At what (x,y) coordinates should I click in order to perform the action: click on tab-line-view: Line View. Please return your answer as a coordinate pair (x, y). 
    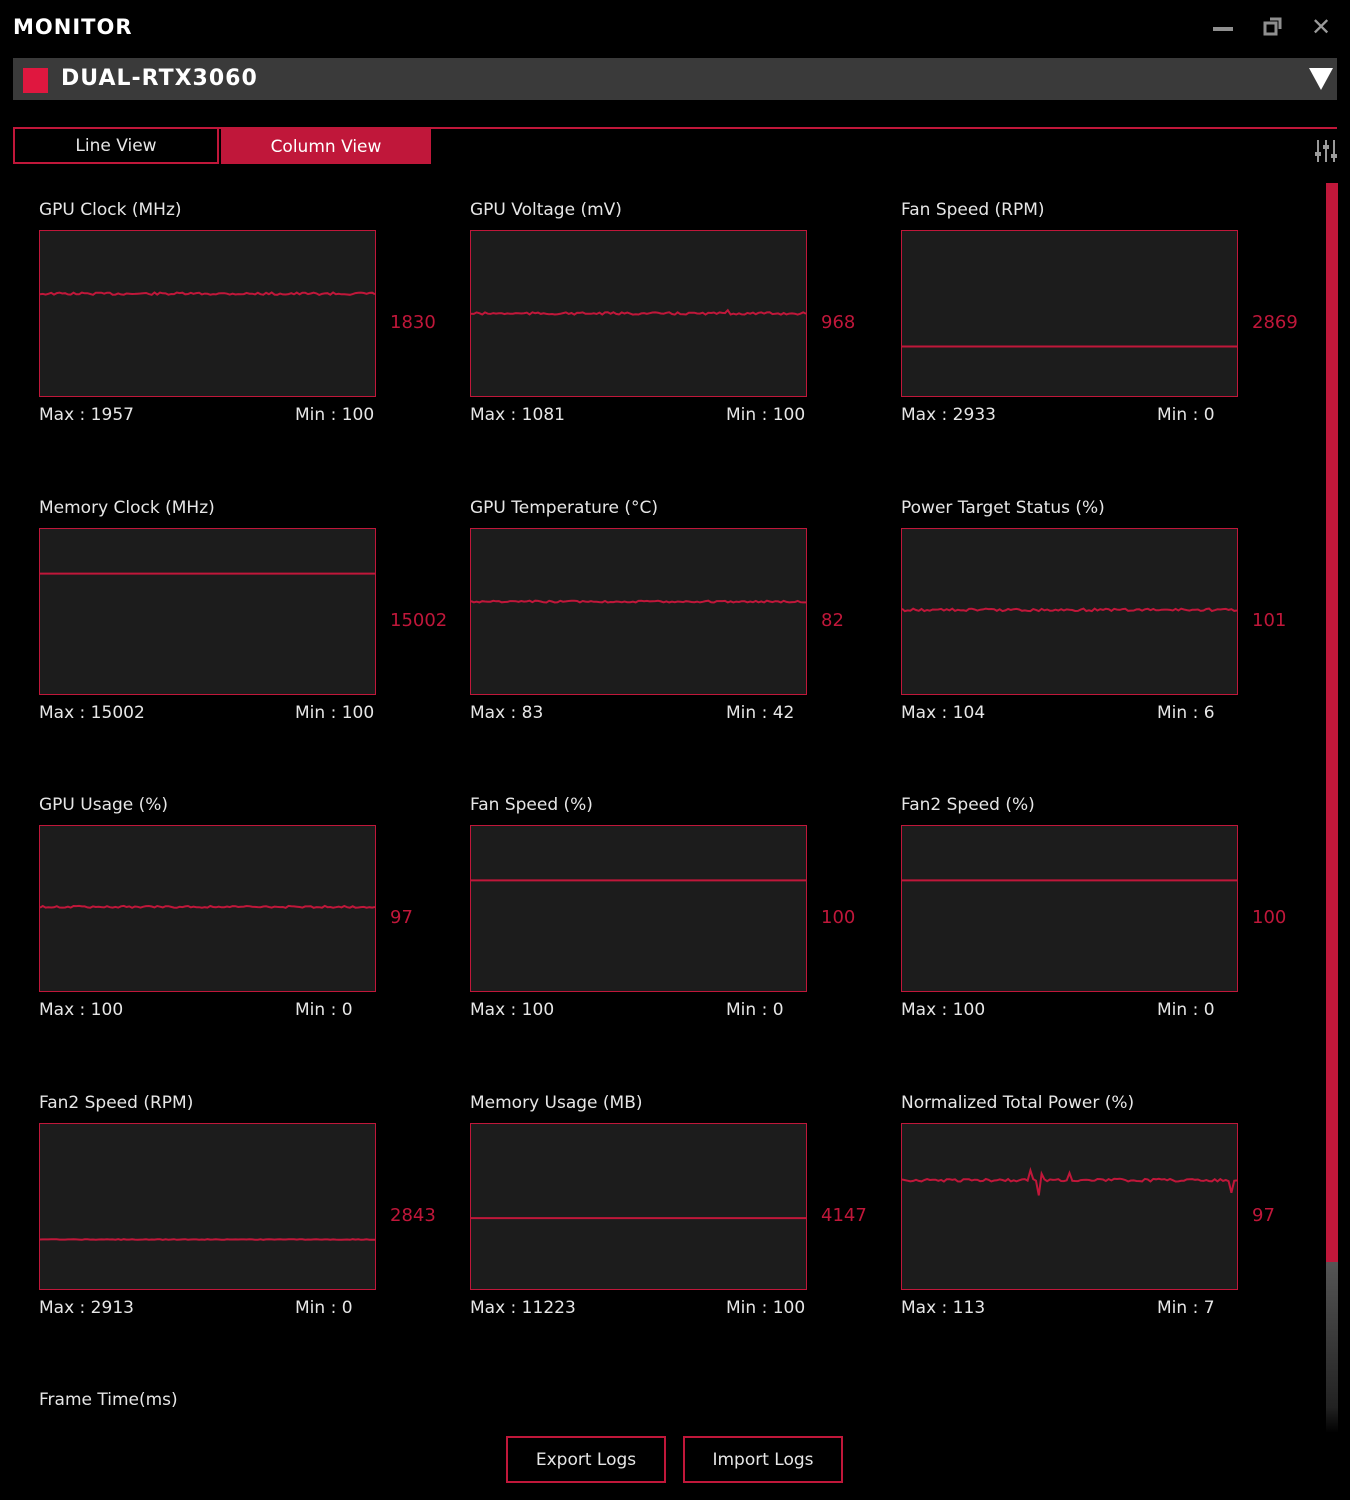
    Looking at the image, I should click on (116, 146).